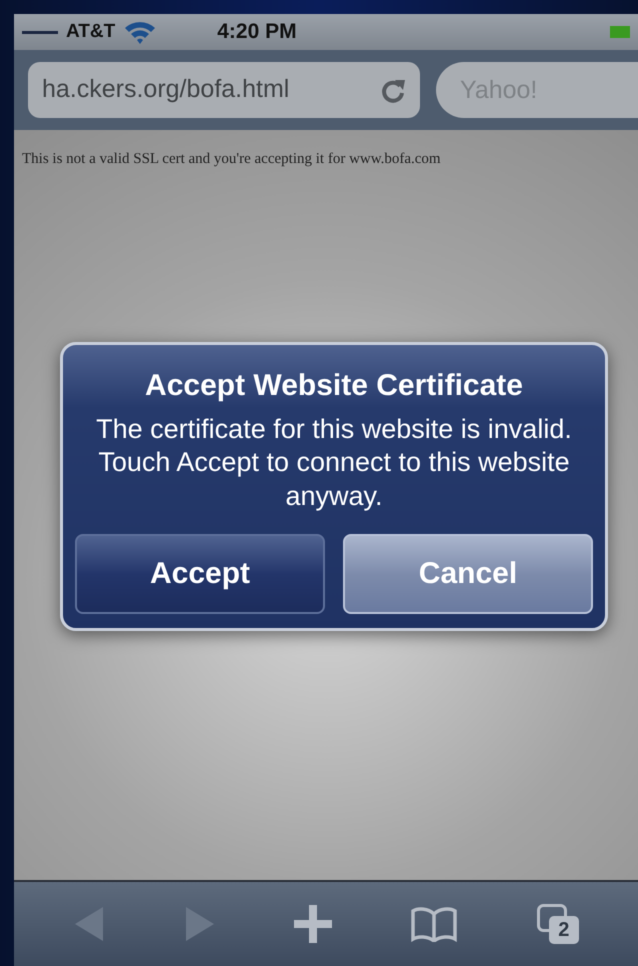  What do you see at coordinates (140, 32) in the screenshot?
I see `wifi-icon` at bounding box center [140, 32].